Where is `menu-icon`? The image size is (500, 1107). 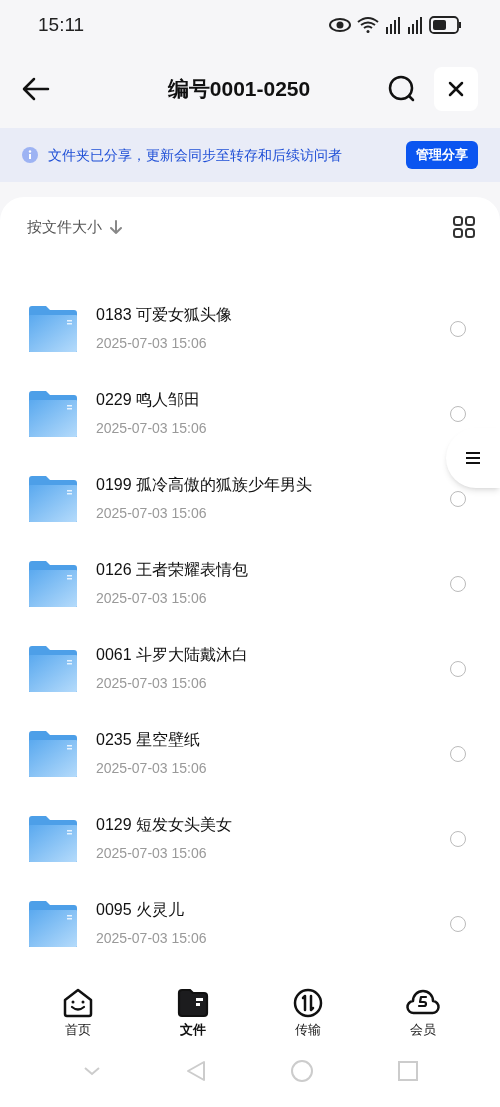 menu-icon is located at coordinates (473, 458).